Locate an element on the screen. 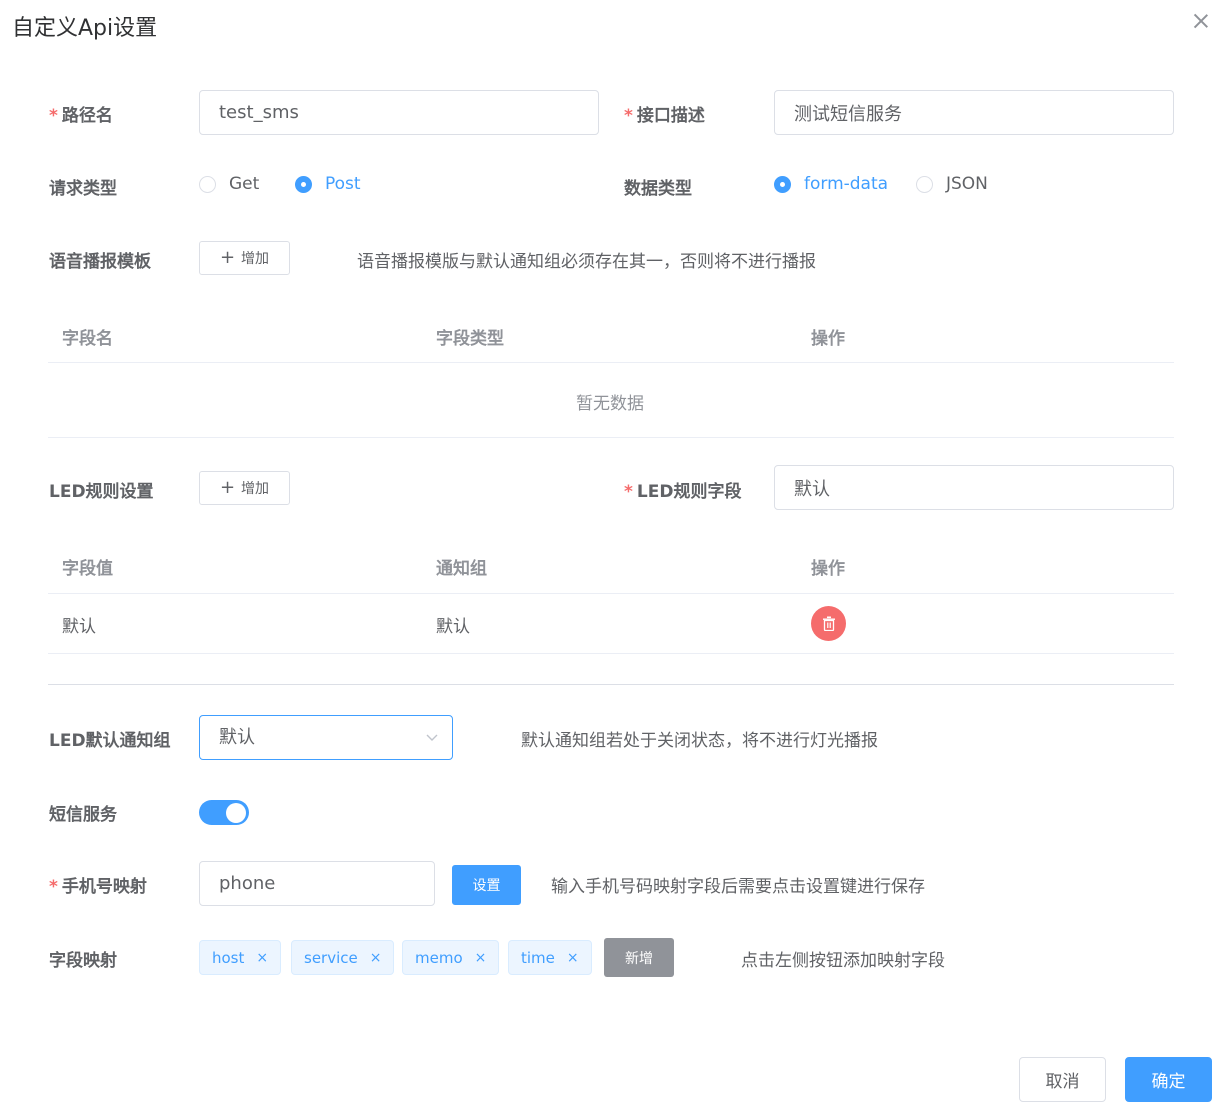  phone-mapping-label: * 手机号映射 is located at coordinates (98, 887).